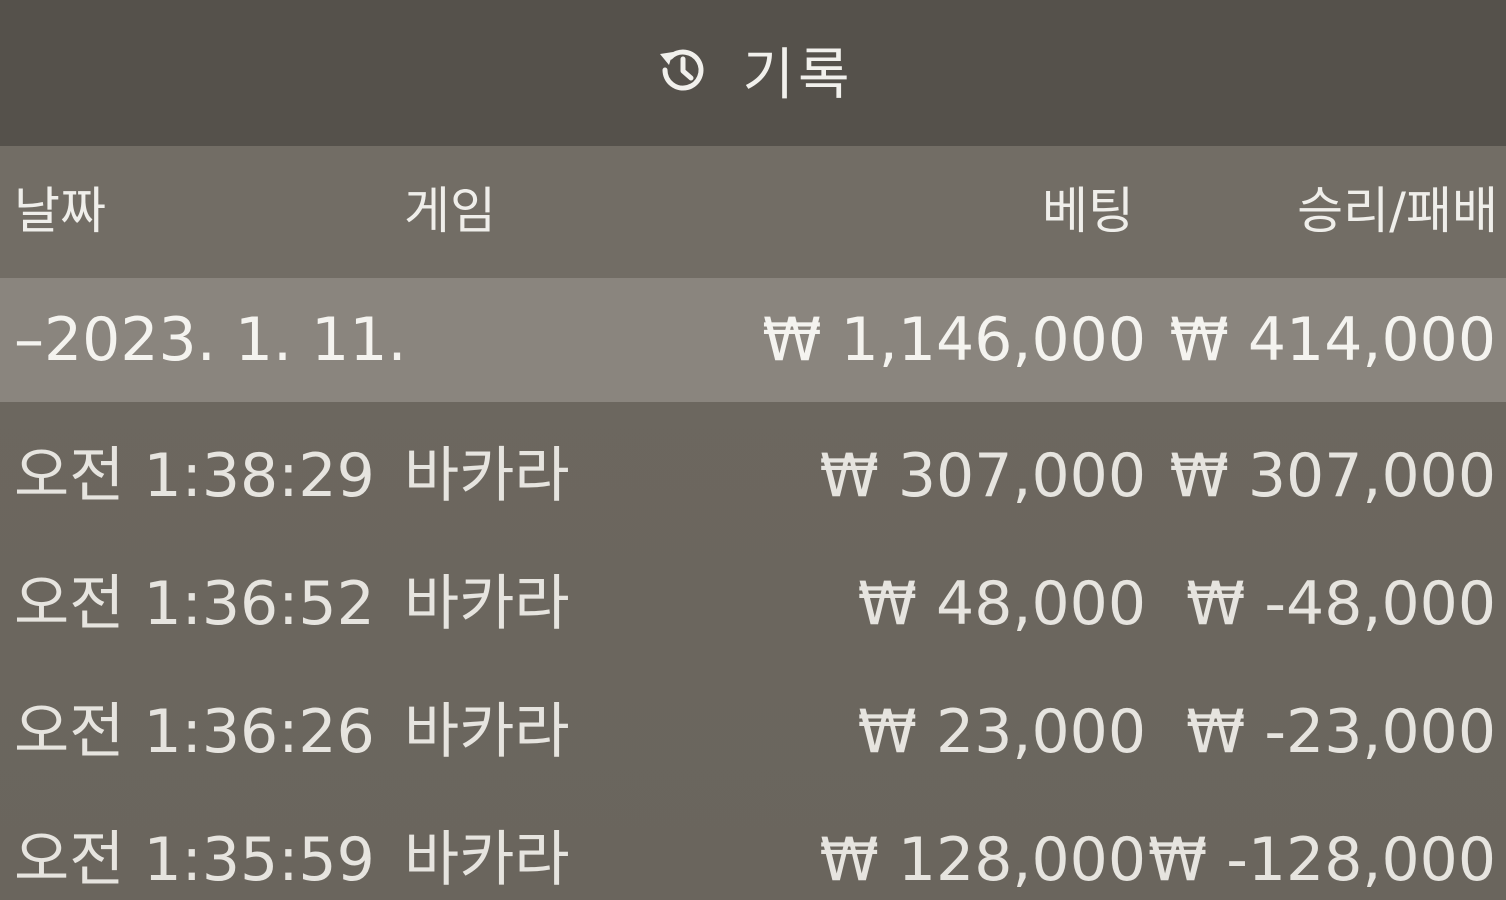 The height and width of the screenshot is (900, 1506). Describe the element at coordinates (1088, 211) in the screenshot. I see `column-header-bet: 베팅` at that location.